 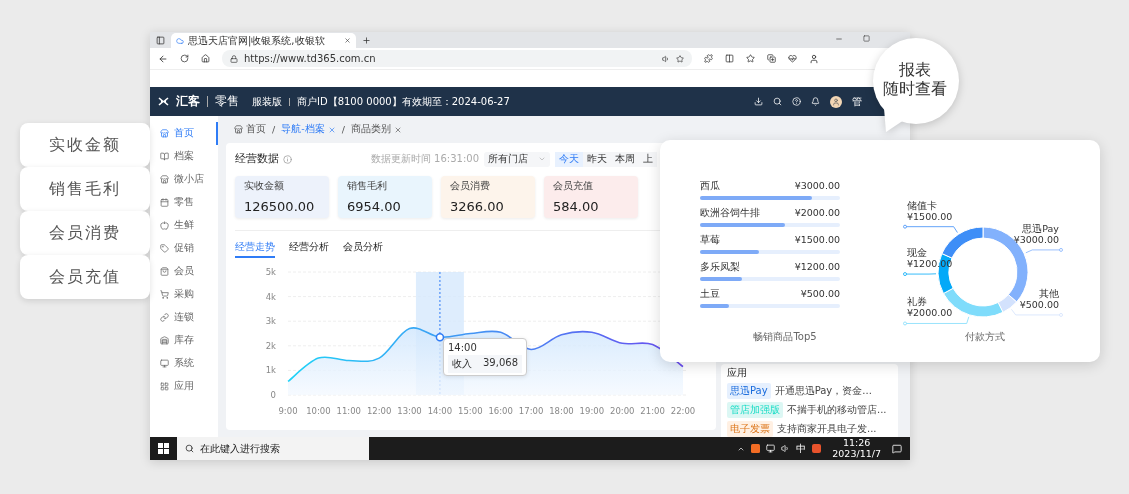 What do you see at coordinates (184, 386) in the screenshot?
I see `sidebar-item: 应用` at bounding box center [184, 386].